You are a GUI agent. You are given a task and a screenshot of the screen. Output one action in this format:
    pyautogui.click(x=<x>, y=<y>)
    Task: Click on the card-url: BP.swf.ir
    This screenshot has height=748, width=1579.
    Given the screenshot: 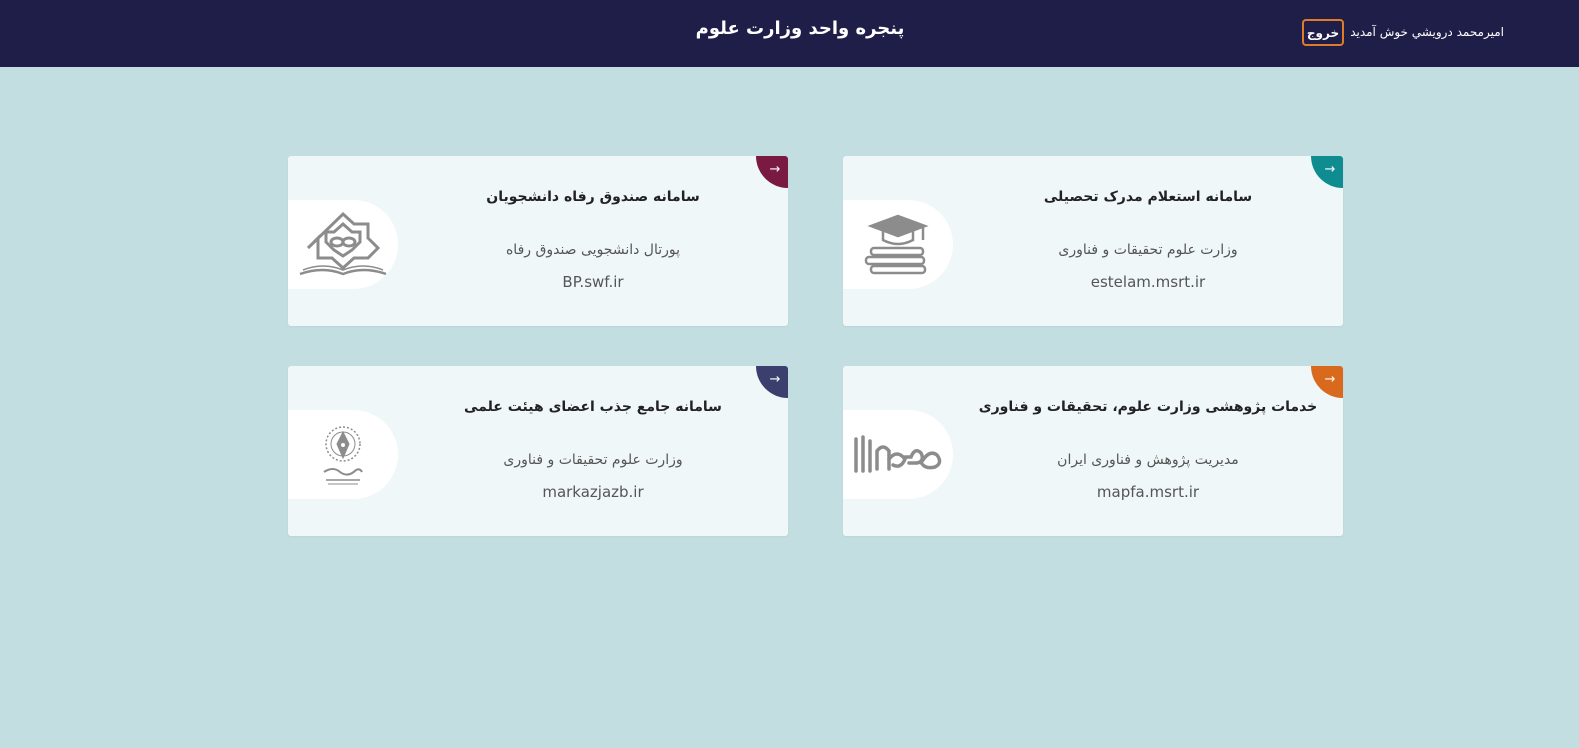 What is the action you would take?
    pyautogui.click(x=593, y=282)
    